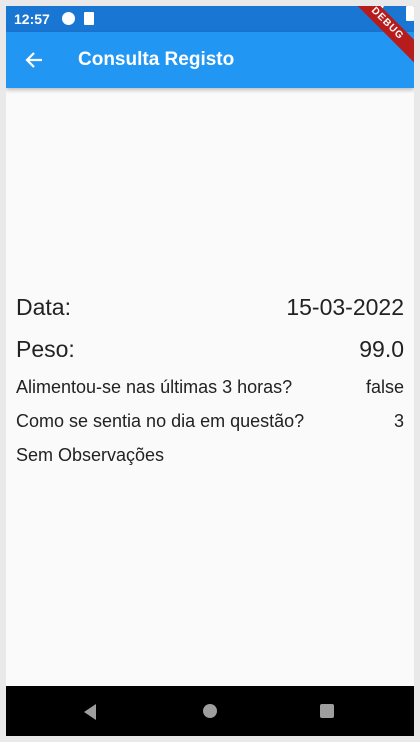  Describe the element at coordinates (210, 307) in the screenshot. I see `date-row: Data: 15-03-2022` at that location.